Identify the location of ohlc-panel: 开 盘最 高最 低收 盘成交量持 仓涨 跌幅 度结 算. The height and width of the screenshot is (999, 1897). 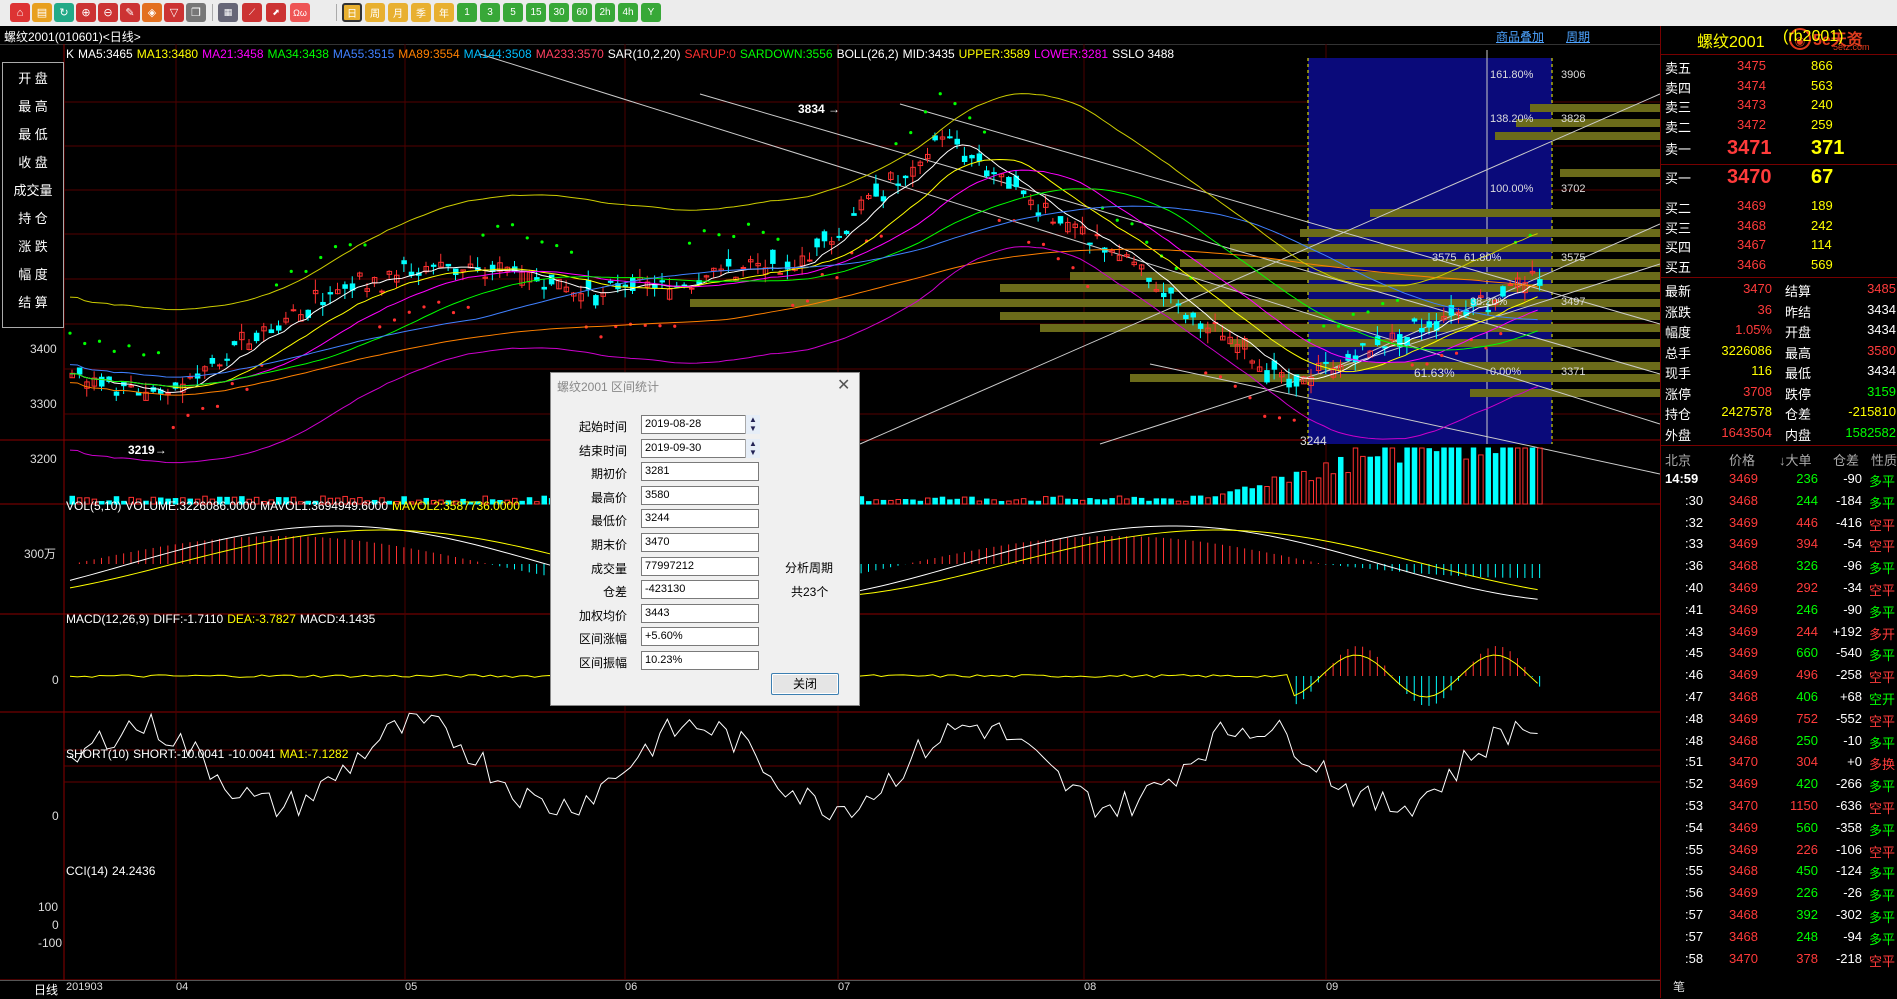
(33, 195).